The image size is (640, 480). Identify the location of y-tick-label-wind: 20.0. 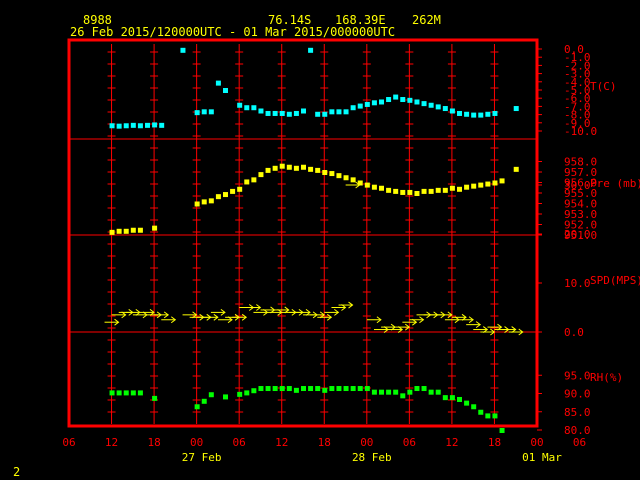
(577, 234).